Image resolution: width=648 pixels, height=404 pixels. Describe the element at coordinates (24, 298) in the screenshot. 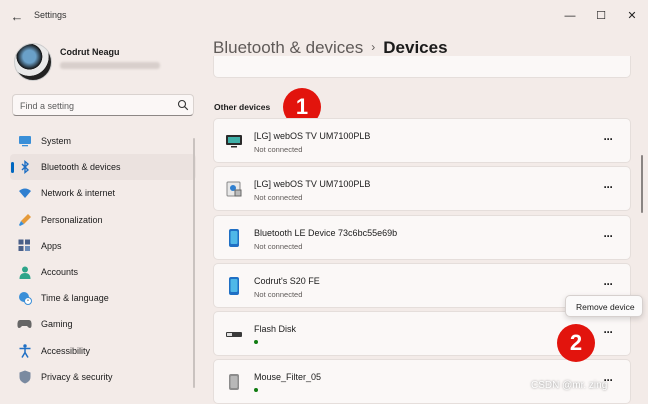

I see `globe-clock-icon` at that location.